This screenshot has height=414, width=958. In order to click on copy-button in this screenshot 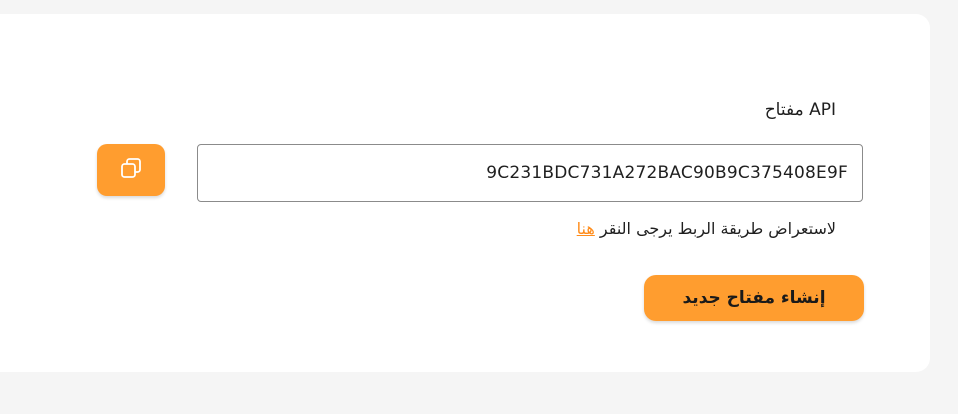, I will do `click(131, 170)`.